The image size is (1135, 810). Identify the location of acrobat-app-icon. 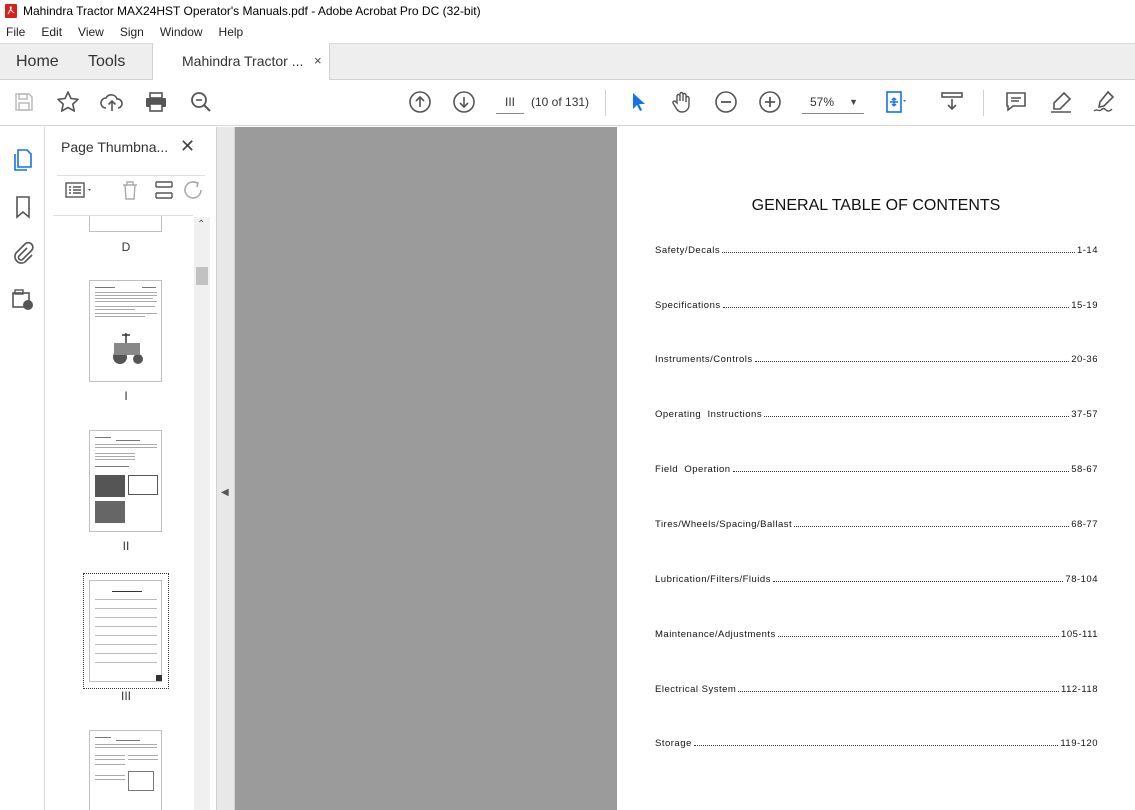
(11, 11).